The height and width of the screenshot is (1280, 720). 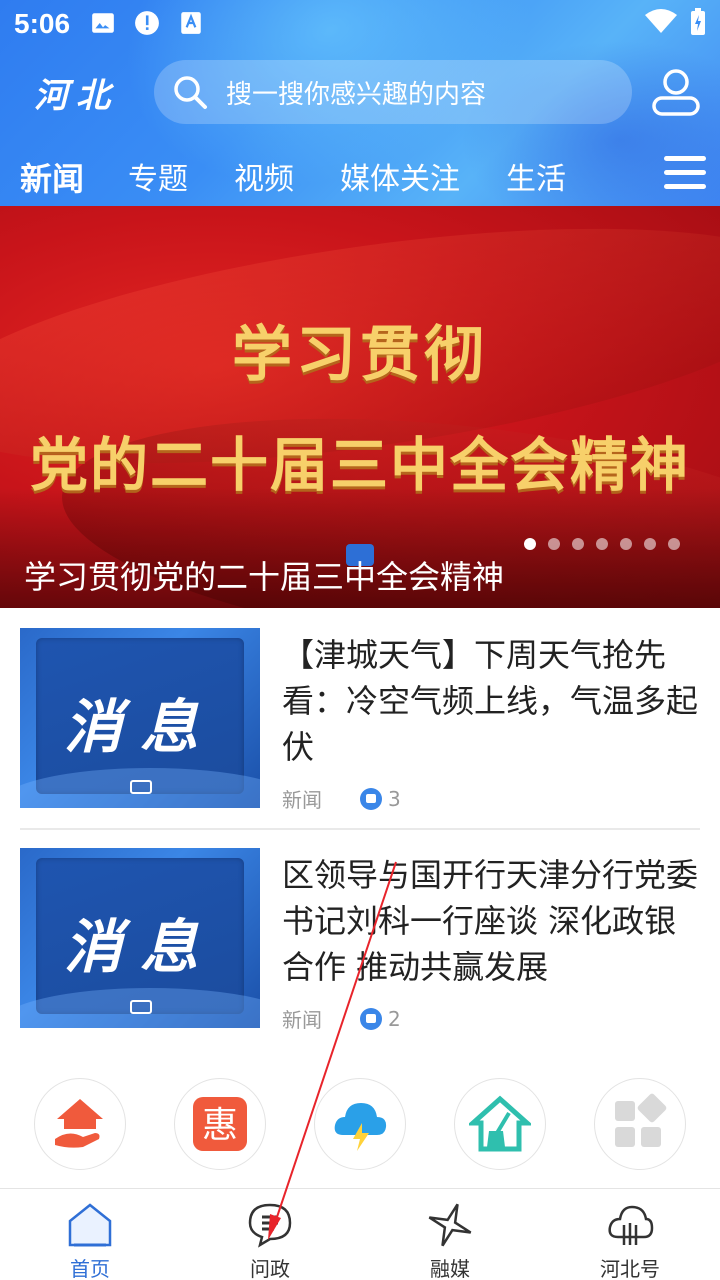 I want to click on tab-life: 生活, so click(x=536, y=176).